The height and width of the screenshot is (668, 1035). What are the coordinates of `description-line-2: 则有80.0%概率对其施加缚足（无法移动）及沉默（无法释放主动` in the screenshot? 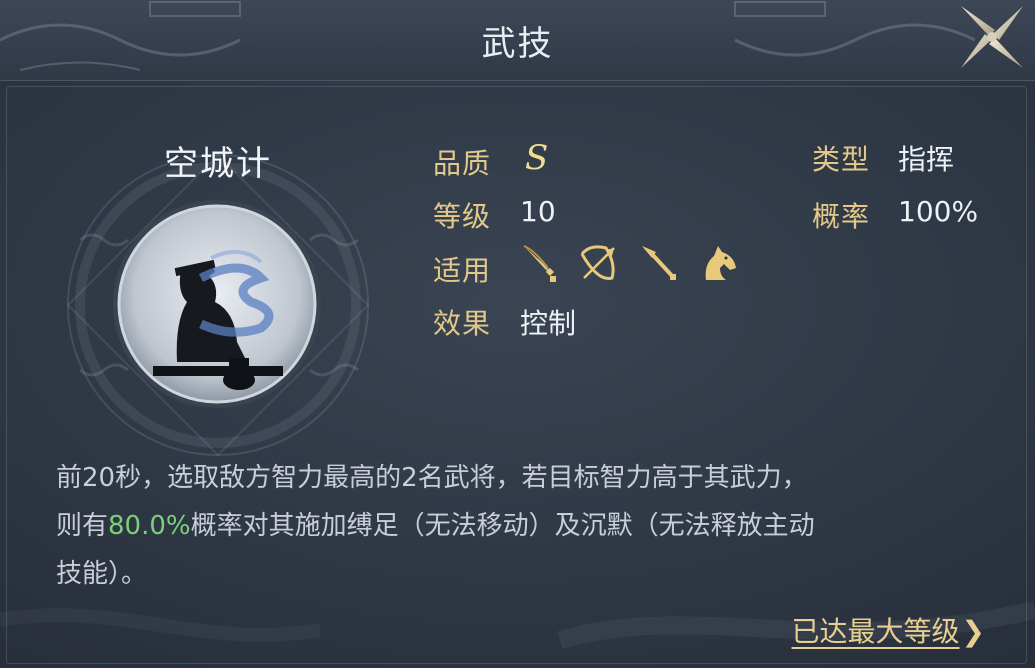 It's located at (521, 526).